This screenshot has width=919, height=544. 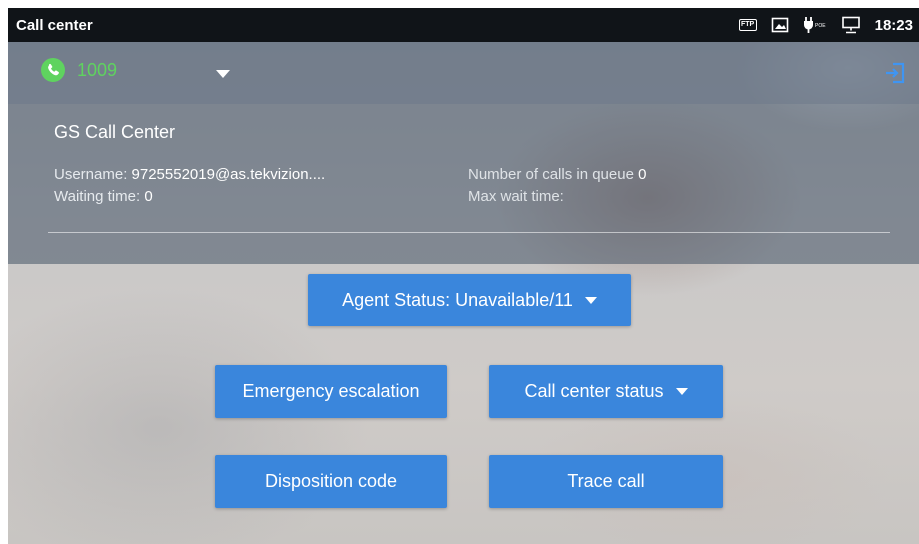 I want to click on call-center-status-label: Call center status, so click(x=594, y=391).